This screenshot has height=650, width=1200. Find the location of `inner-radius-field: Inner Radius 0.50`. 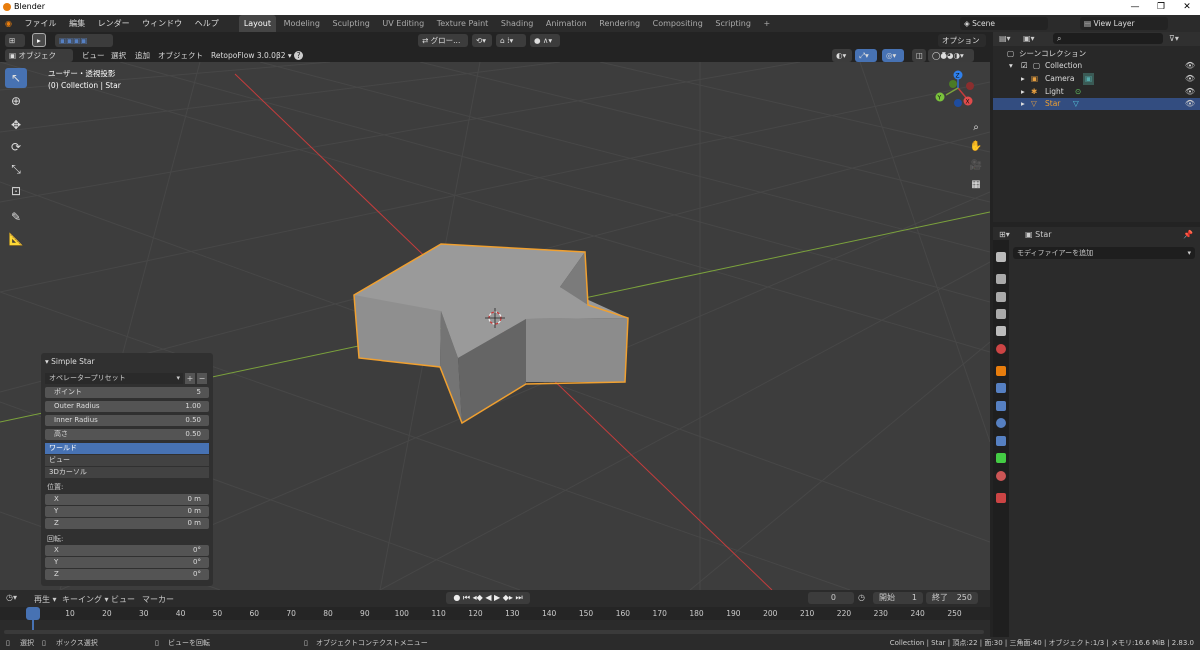

inner-radius-field: Inner Radius 0.50 is located at coordinates (127, 420).